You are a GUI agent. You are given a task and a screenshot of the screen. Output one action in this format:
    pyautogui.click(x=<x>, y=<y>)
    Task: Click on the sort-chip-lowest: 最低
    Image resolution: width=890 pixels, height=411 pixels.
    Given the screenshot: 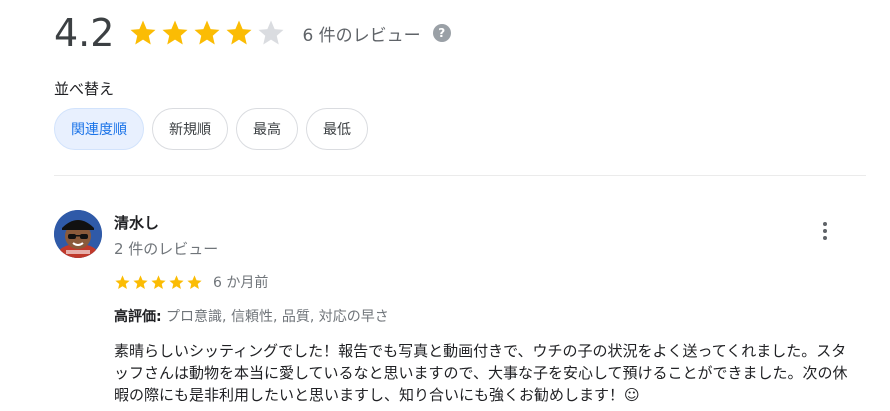 What is the action you would take?
    pyautogui.click(x=337, y=129)
    